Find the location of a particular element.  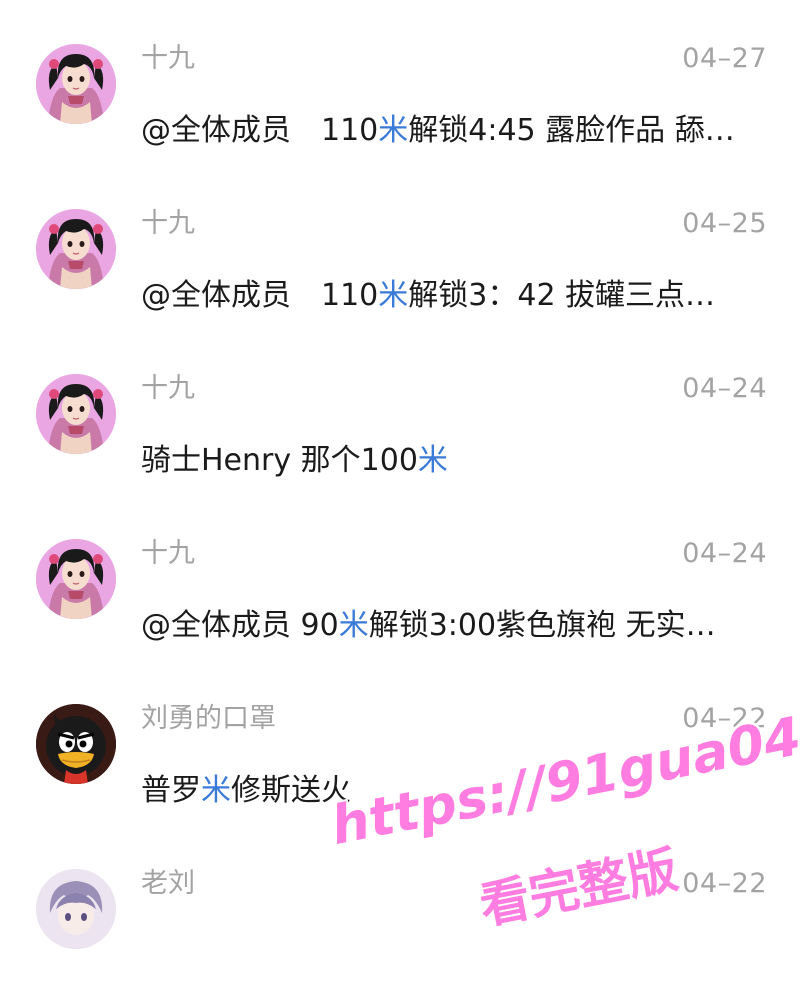

message-text: 普罗 is located at coordinates (171, 790).